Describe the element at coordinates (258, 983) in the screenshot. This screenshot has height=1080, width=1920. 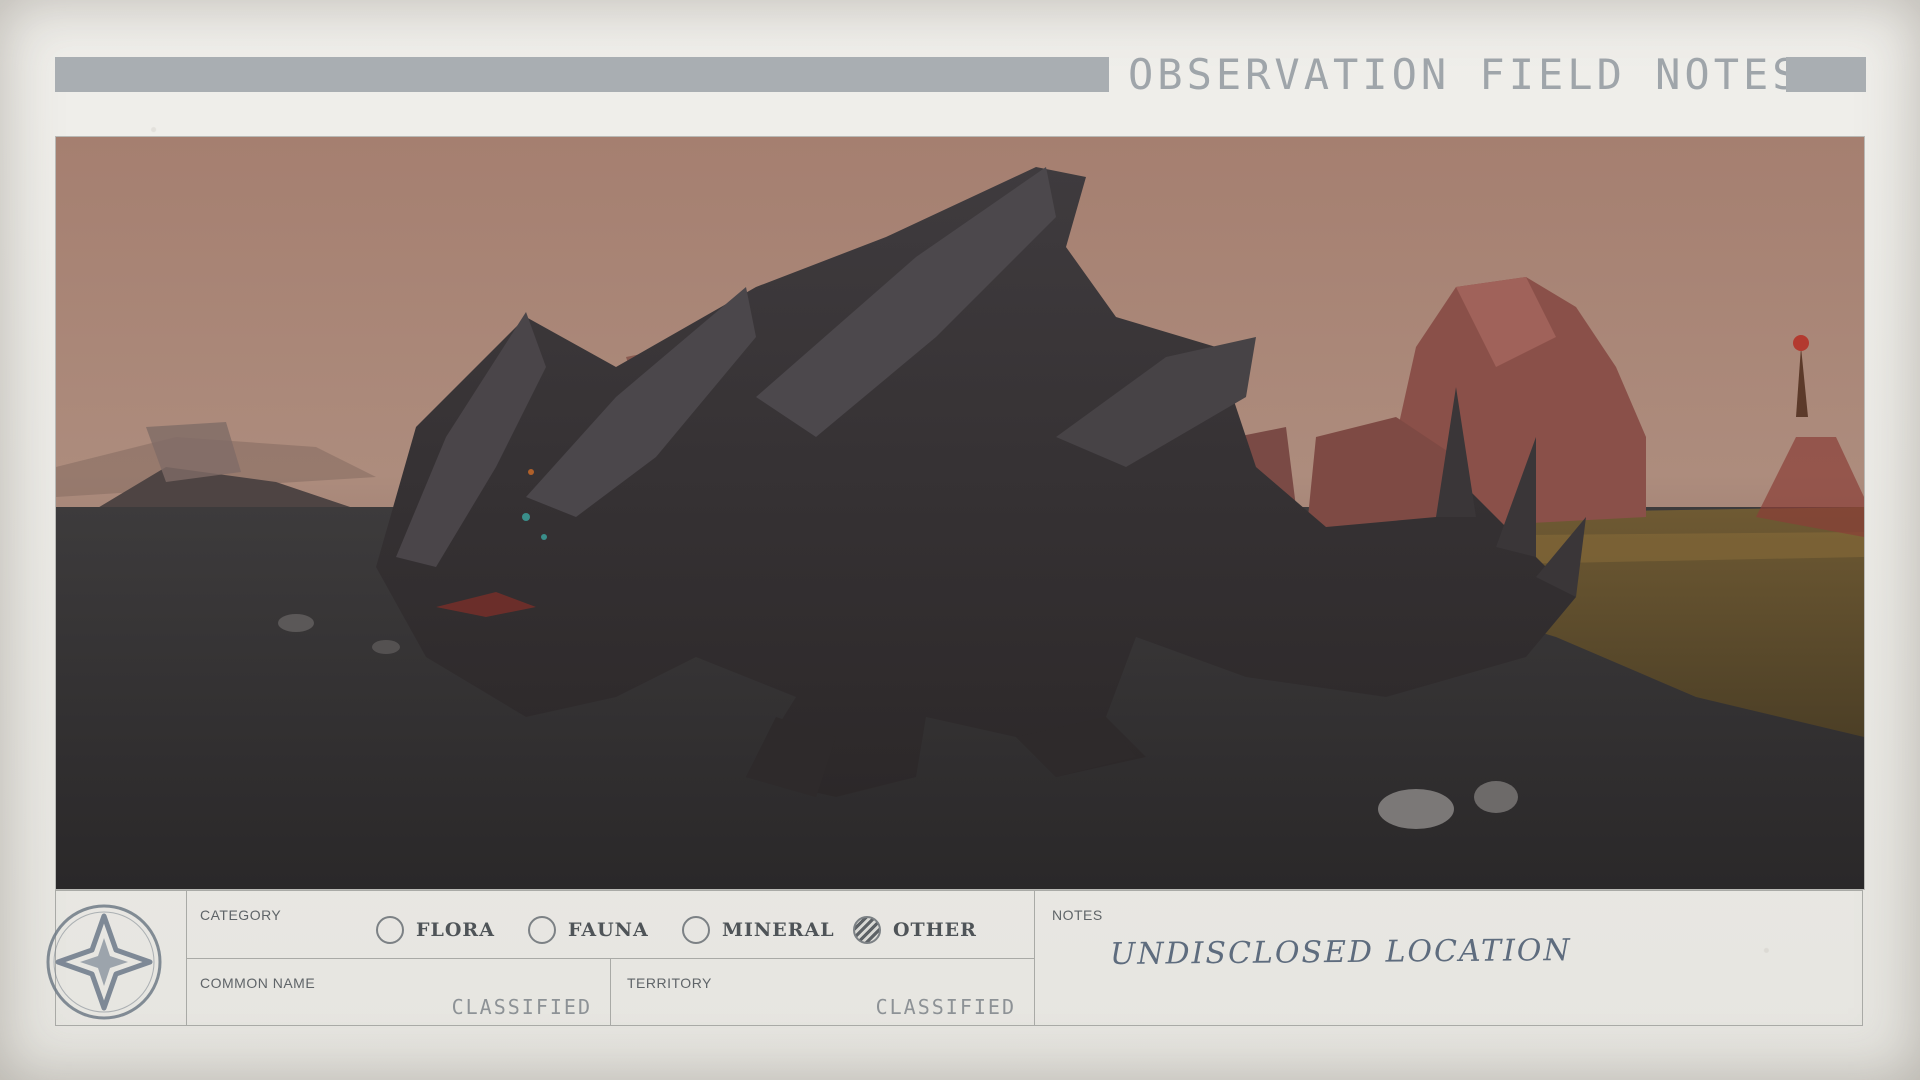
I see `common-name-label: COMMON NAME` at that location.